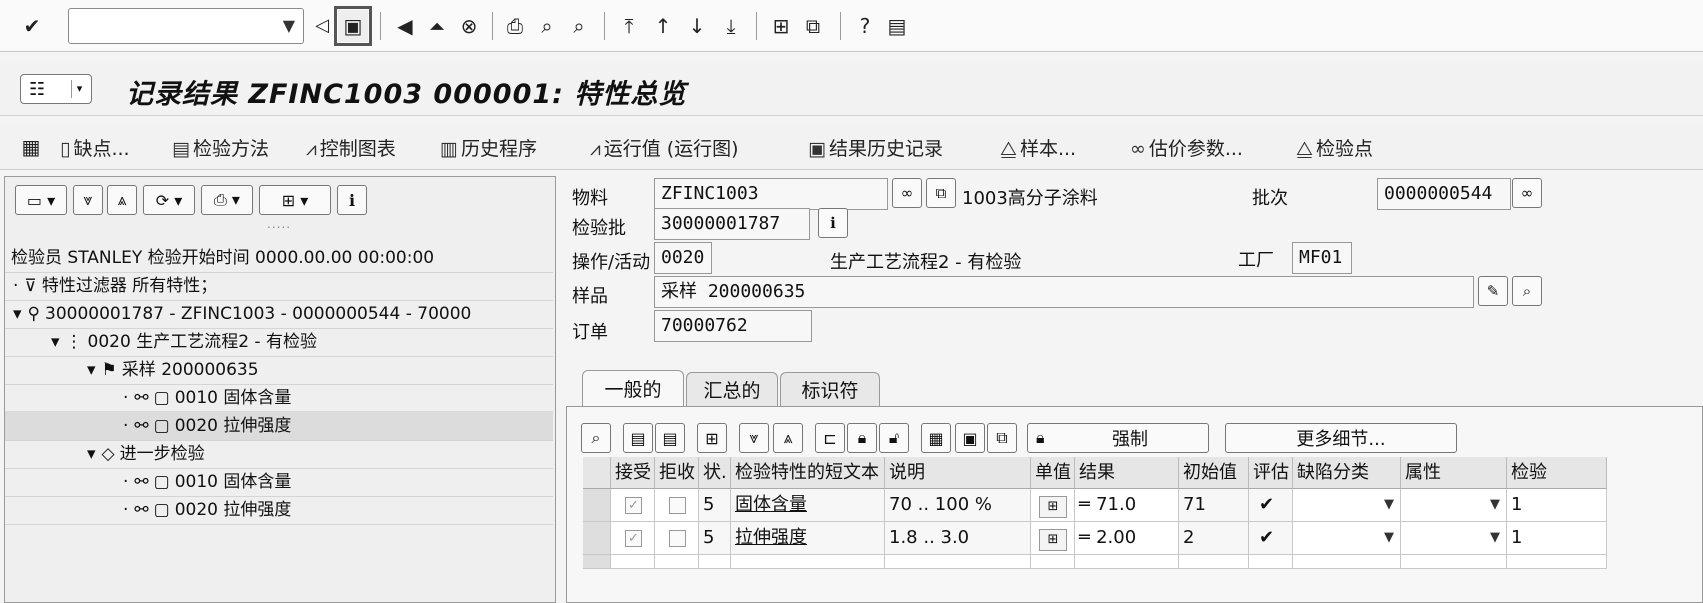  Describe the element at coordinates (1127, 473) in the screenshot. I see `column-header-result: 结果` at that location.